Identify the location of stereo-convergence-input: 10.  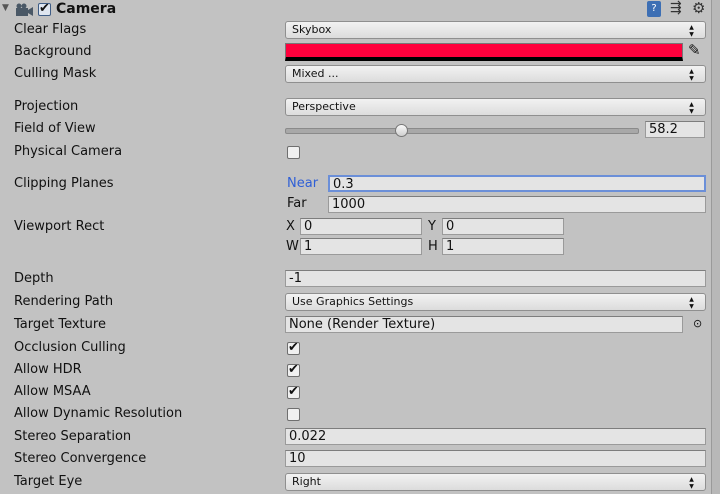
(495, 458).